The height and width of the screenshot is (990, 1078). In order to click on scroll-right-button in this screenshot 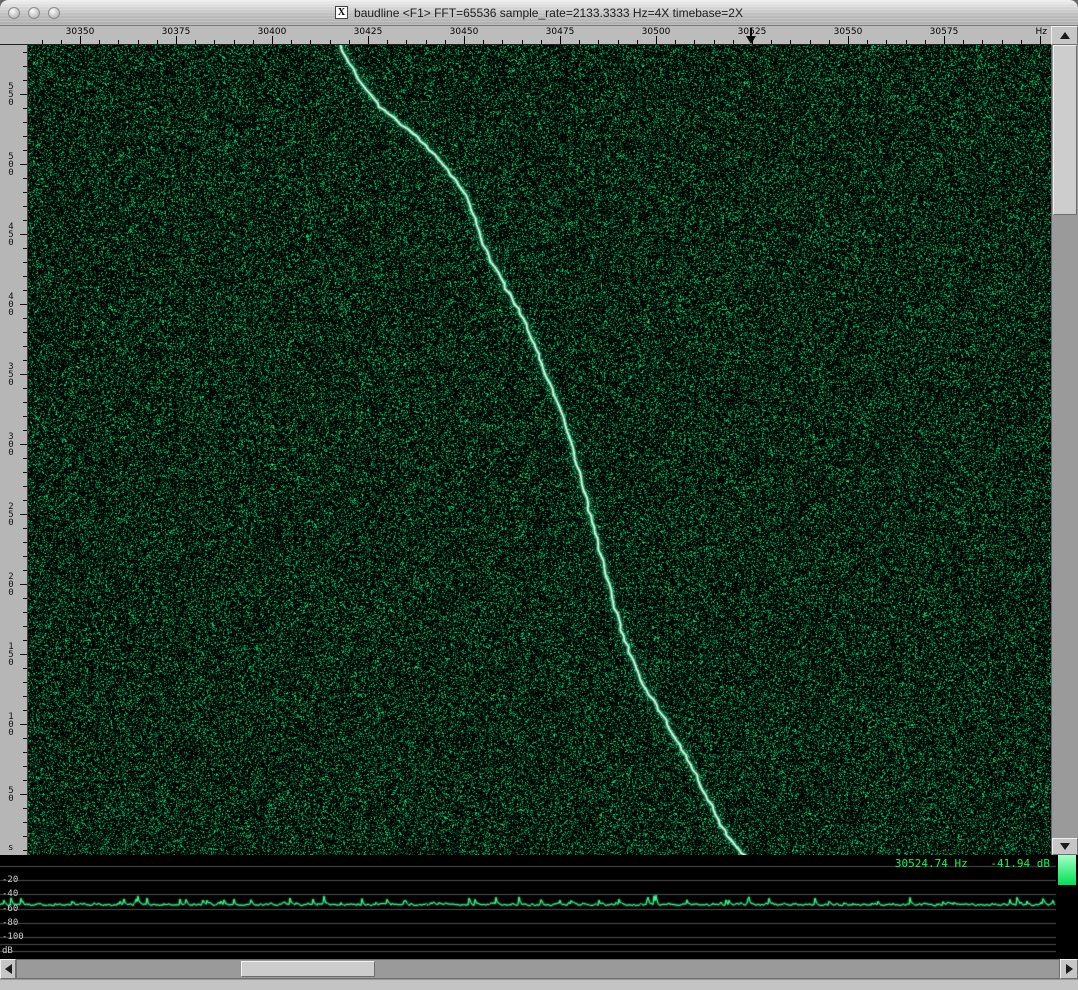, I will do `click(1069, 969)`.